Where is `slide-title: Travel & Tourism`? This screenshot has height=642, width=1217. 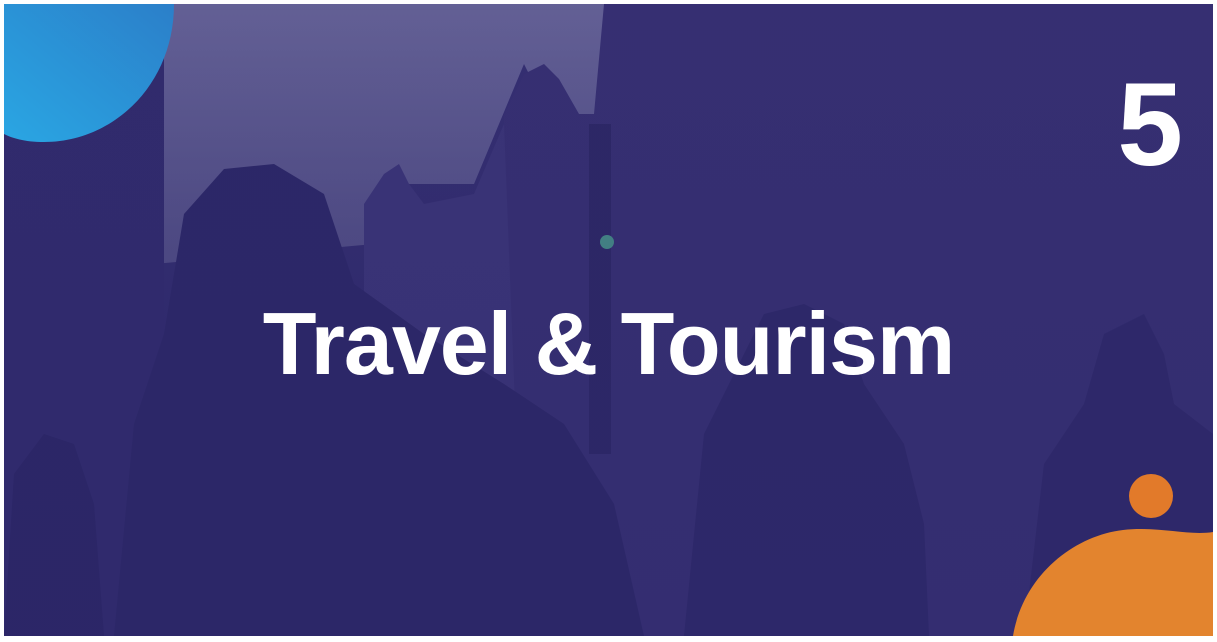
slide-title: Travel & Tourism is located at coordinates (608, 343).